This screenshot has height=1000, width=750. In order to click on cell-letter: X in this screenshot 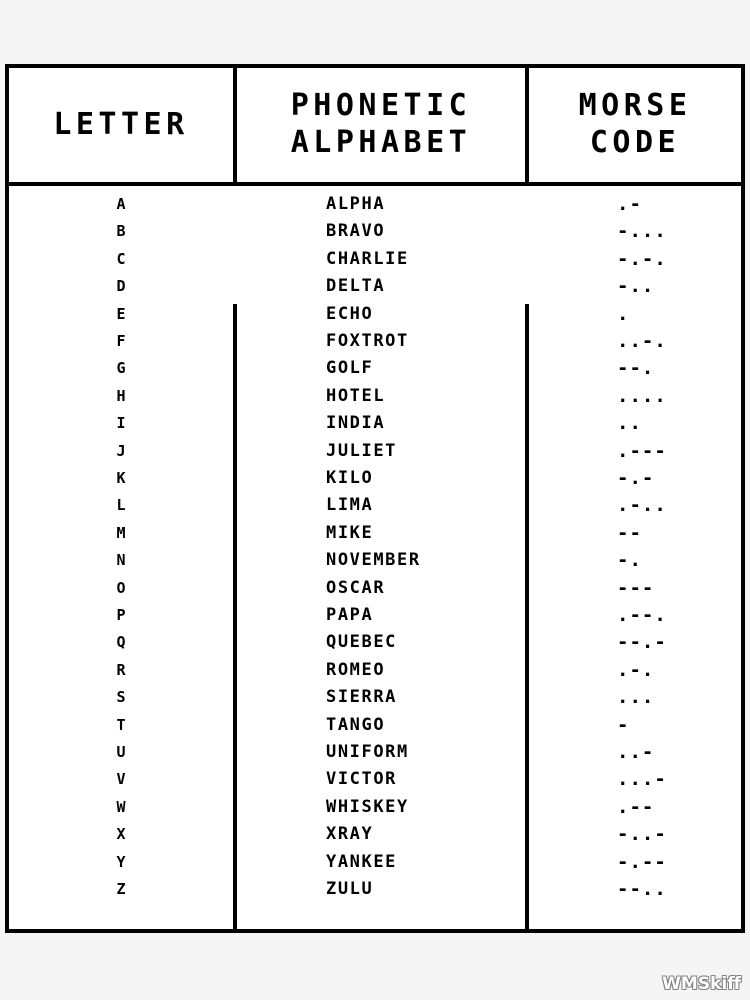, I will do `click(121, 834)`.